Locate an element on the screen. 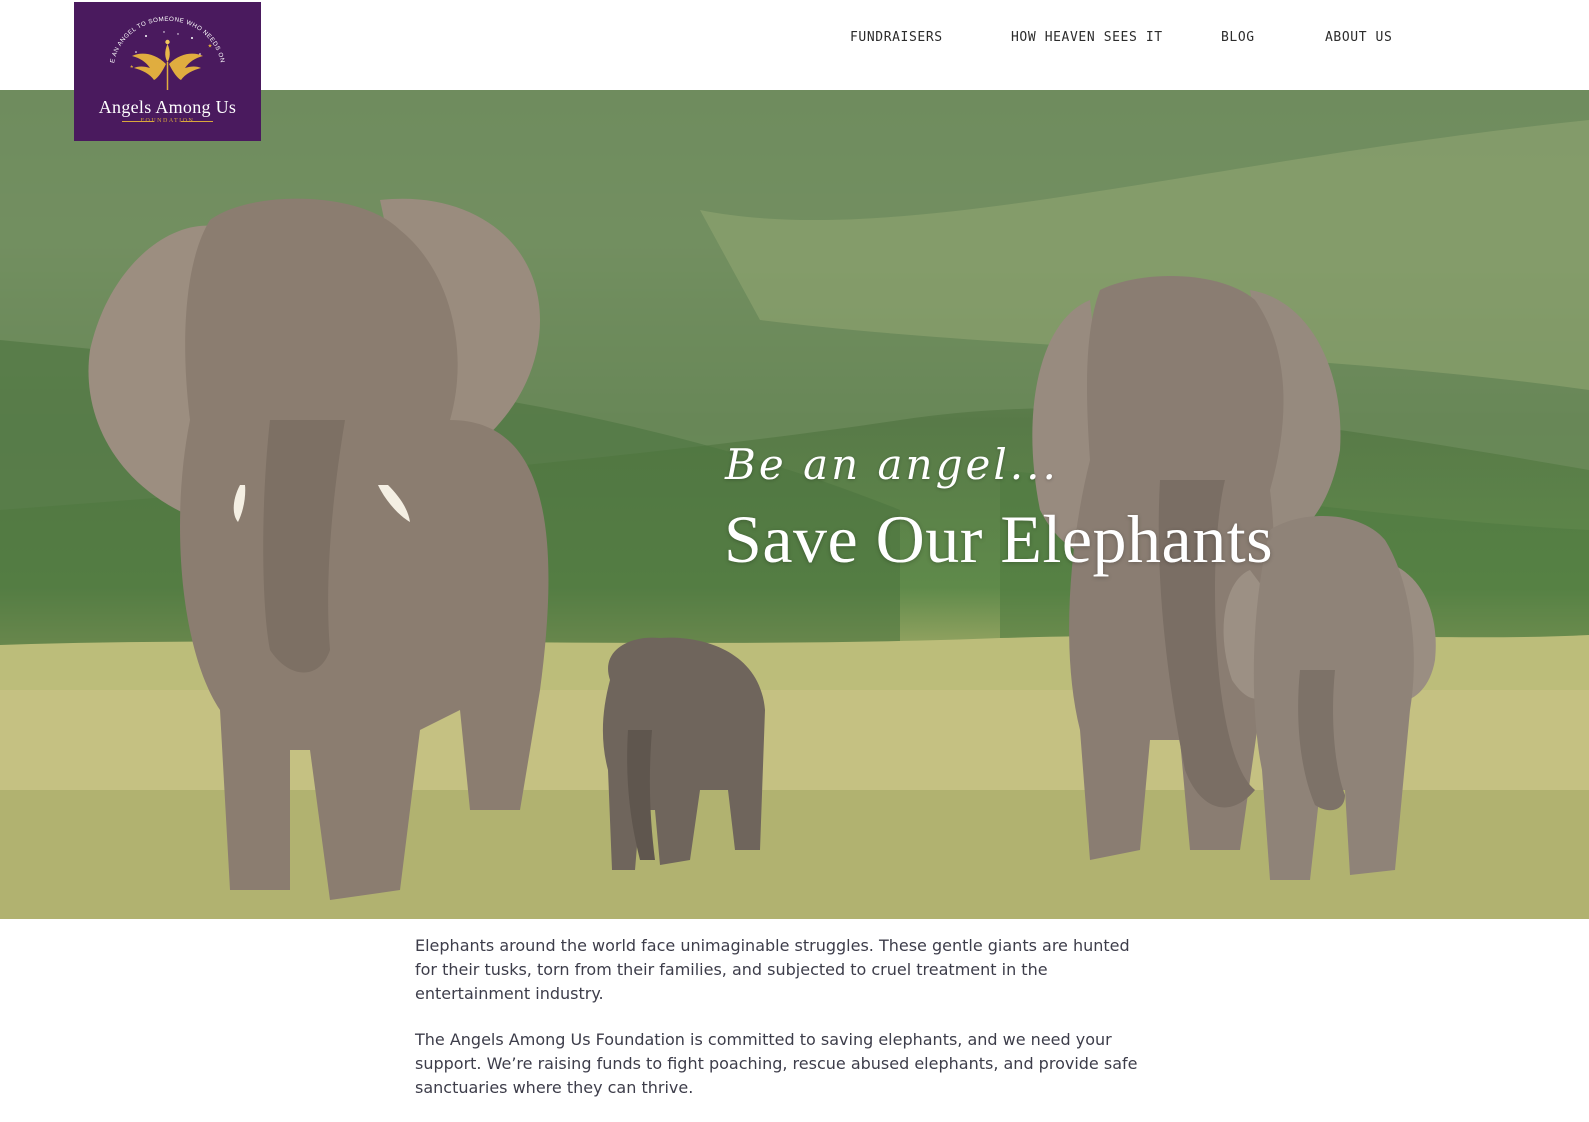 This screenshot has width=1589, height=1122. hero-title: Save Our Elephants is located at coordinates (999, 539).